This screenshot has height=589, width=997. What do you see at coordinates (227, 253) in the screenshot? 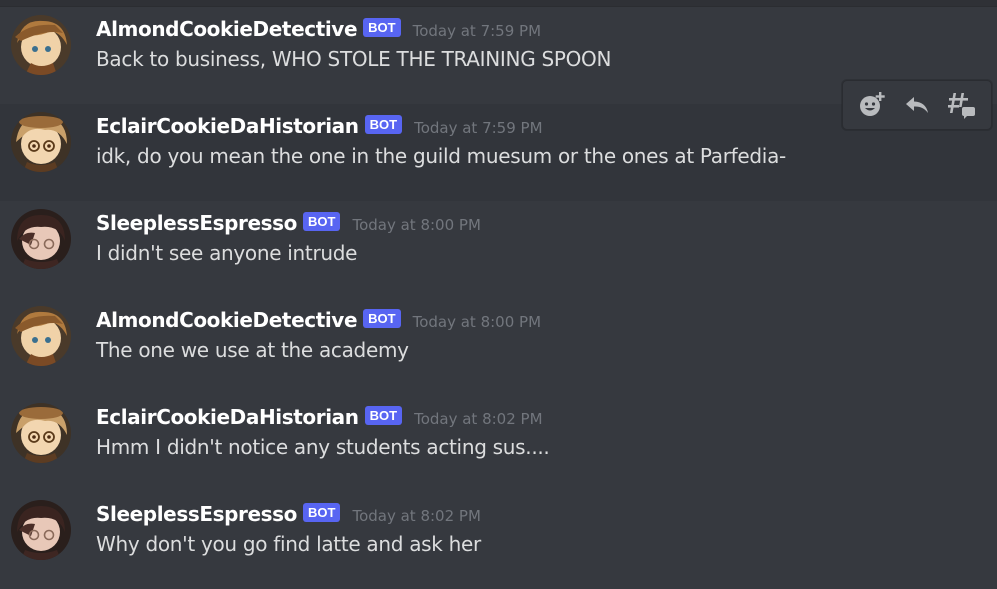
I see `message-content: I didn't see anyone intrude` at bounding box center [227, 253].